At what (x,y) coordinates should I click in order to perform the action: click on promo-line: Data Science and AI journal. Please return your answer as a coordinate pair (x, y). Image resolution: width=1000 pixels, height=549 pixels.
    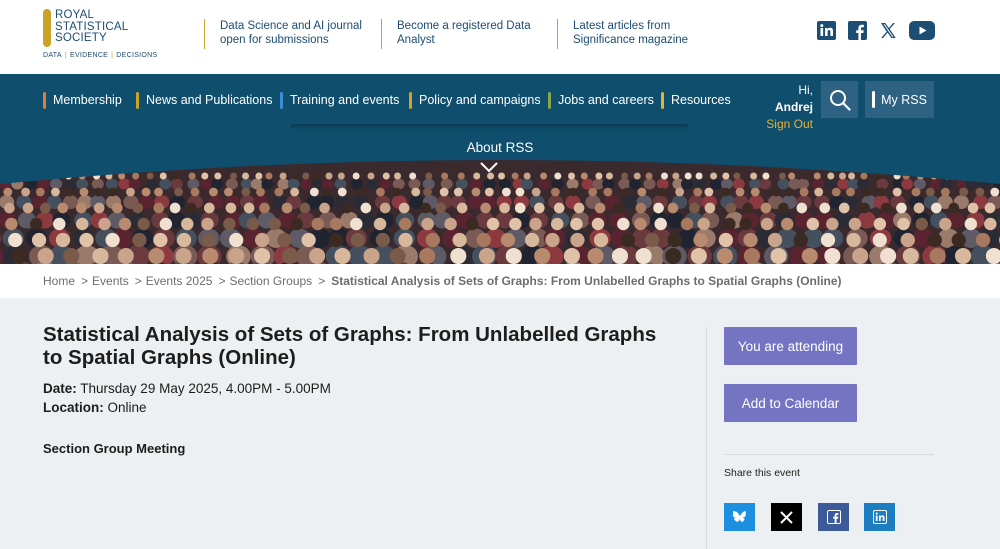
    Looking at the image, I should click on (291, 26).